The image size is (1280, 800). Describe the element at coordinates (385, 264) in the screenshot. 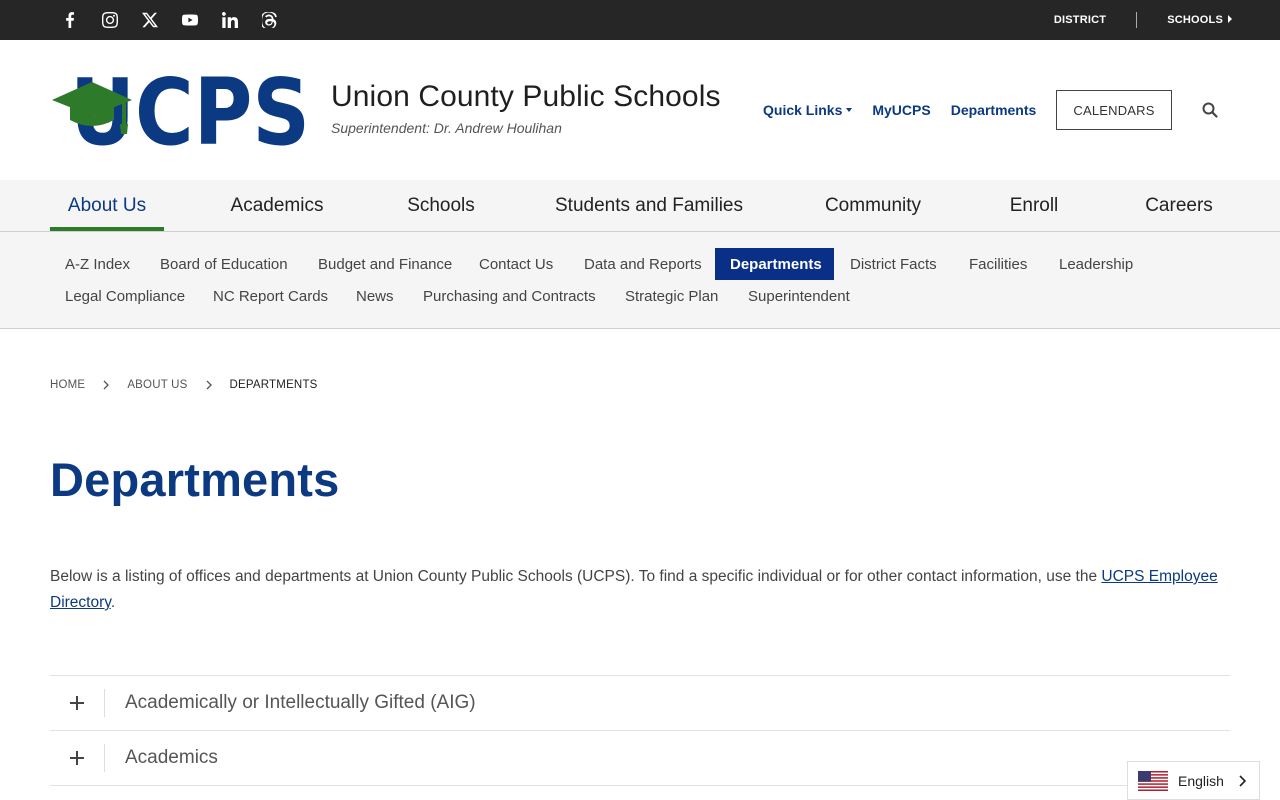

I see `subnav-budget-and-finance: Budget and Finance` at that location.